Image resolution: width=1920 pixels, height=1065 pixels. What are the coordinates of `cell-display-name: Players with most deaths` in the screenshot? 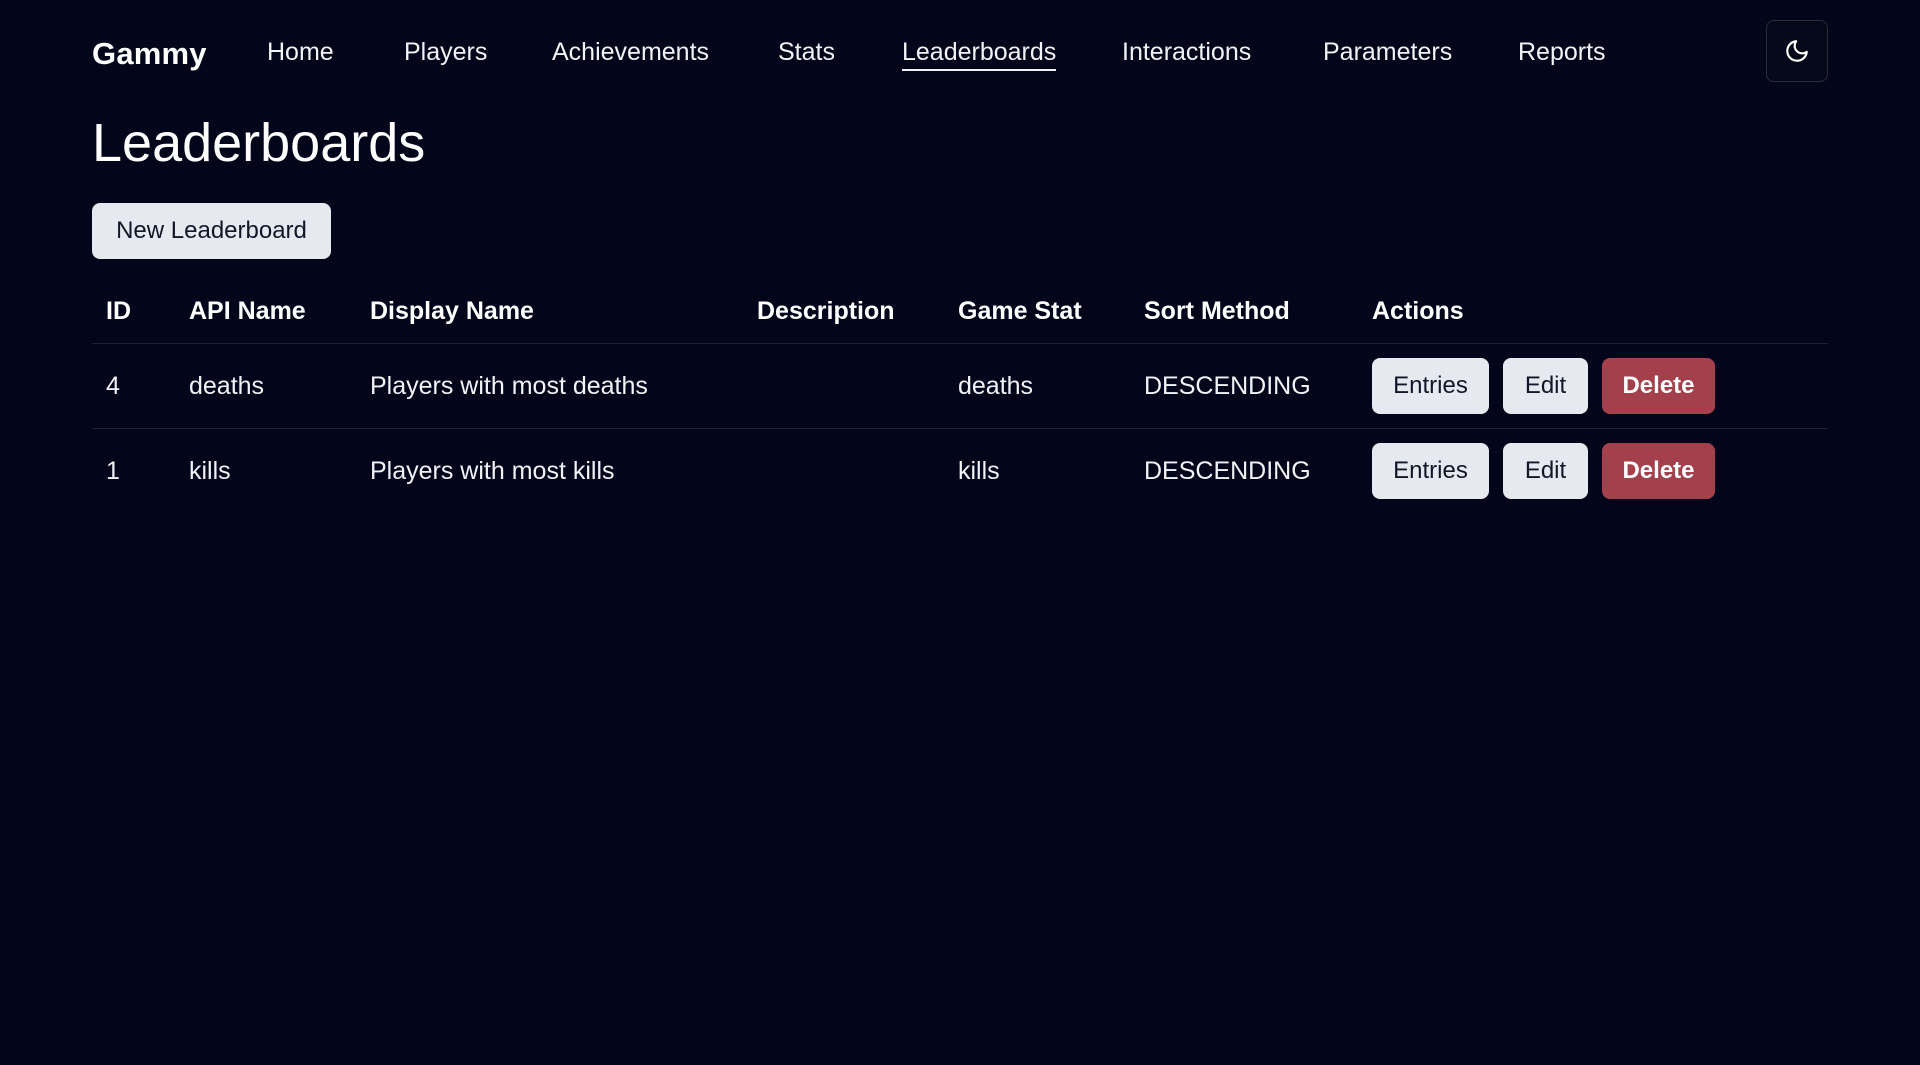 It's located at (549, 386).